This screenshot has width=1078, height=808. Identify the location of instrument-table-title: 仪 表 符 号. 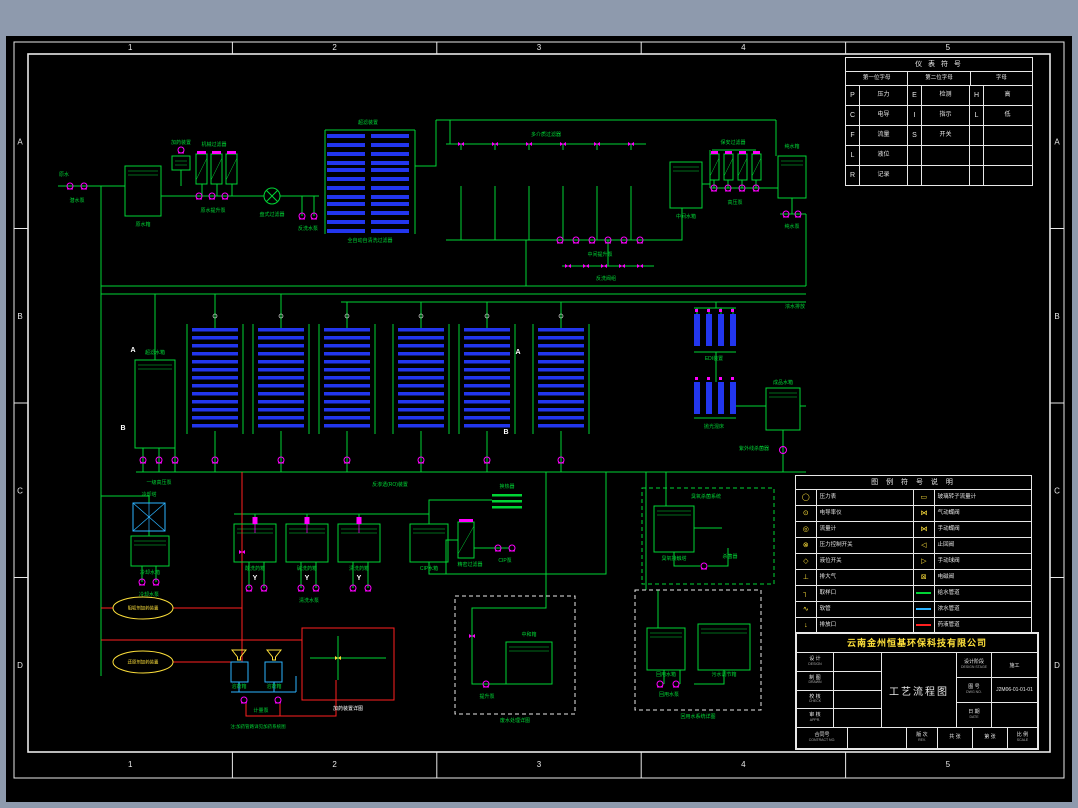
(939, 65).